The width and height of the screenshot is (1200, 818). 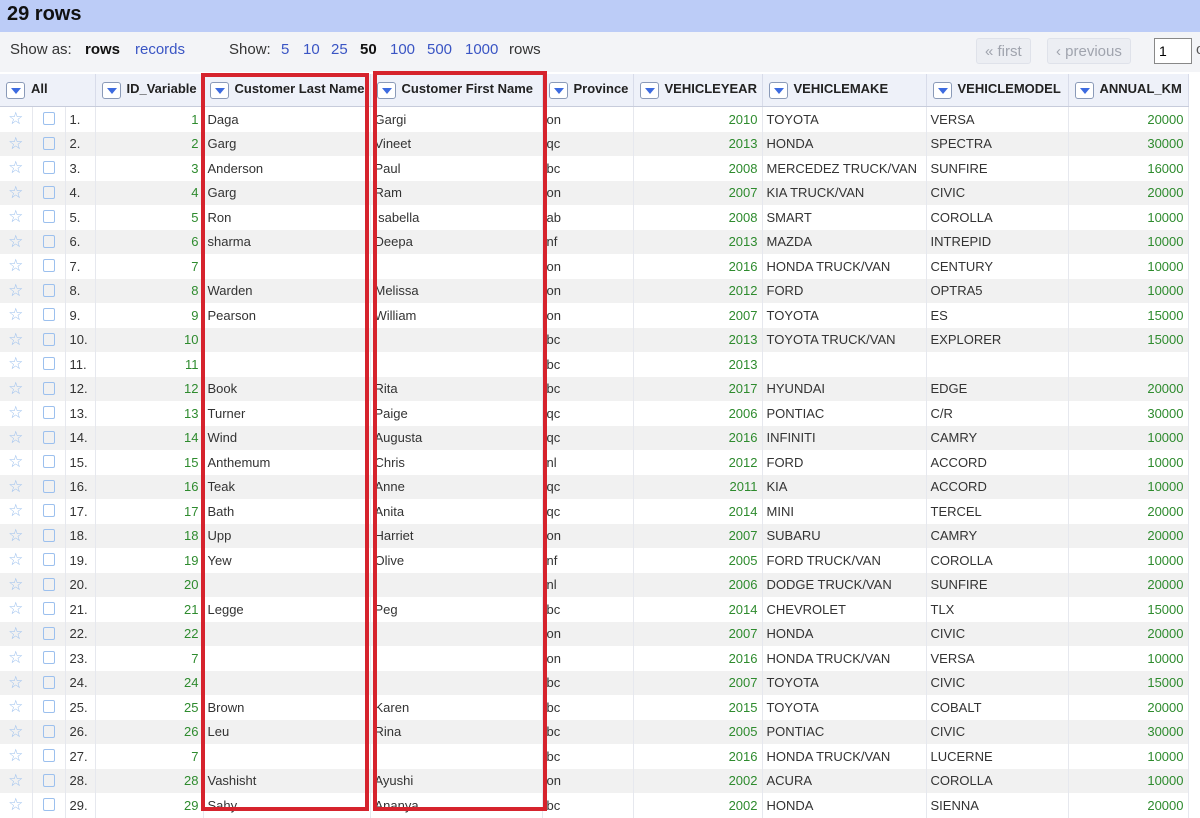 What do you see at coordinates (844, 315) in the screenshot?
I see `cell-vehiclemake: TOYOTA` at bounding box center [844, 315].